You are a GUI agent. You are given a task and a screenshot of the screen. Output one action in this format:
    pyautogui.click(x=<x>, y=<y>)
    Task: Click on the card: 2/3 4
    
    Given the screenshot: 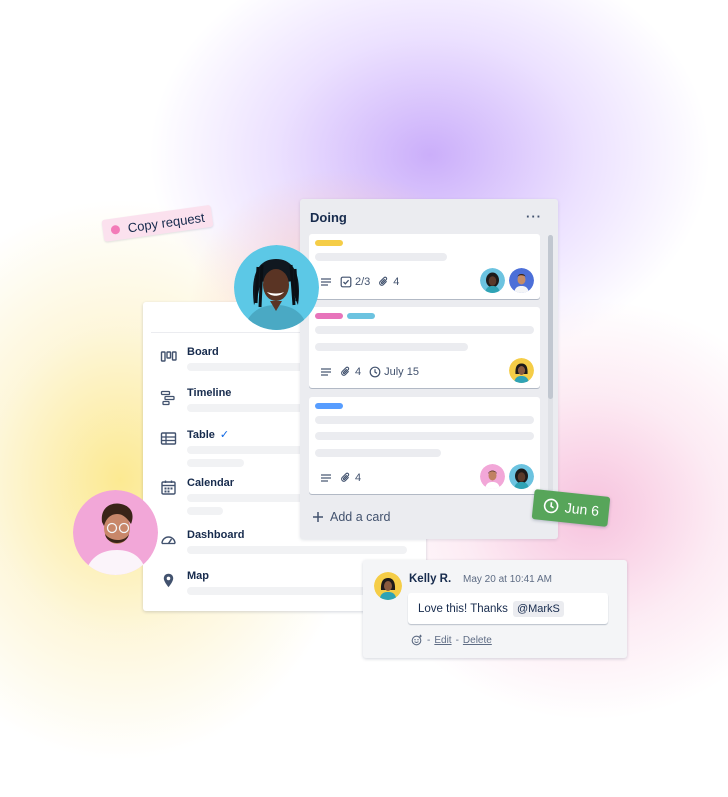 What is the action you would take?
    pyautogui.click(x=424, y=266)
    